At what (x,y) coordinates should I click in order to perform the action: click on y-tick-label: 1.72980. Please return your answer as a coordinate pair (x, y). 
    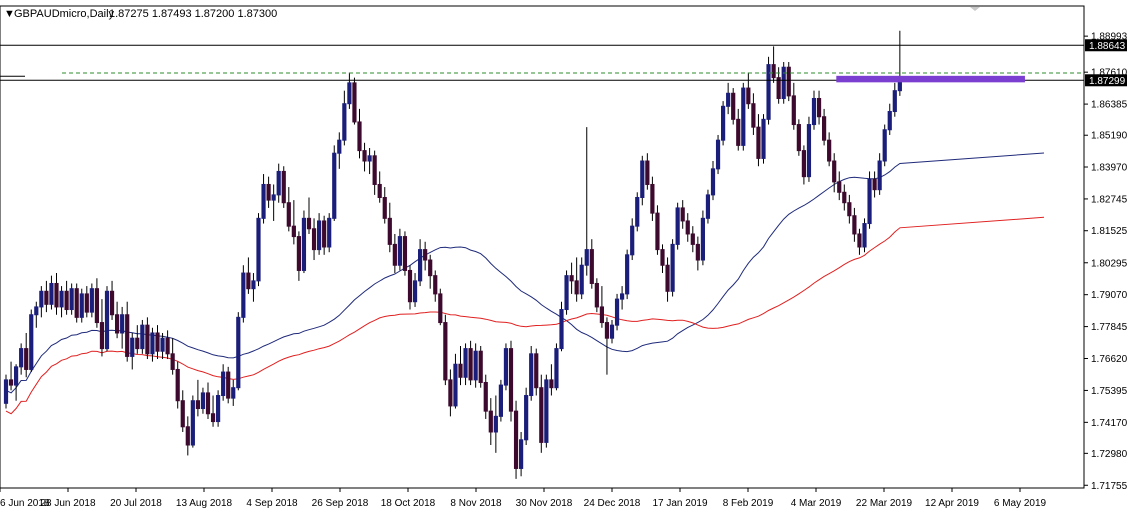
    Looking at the image, I should click on (1109, 454).